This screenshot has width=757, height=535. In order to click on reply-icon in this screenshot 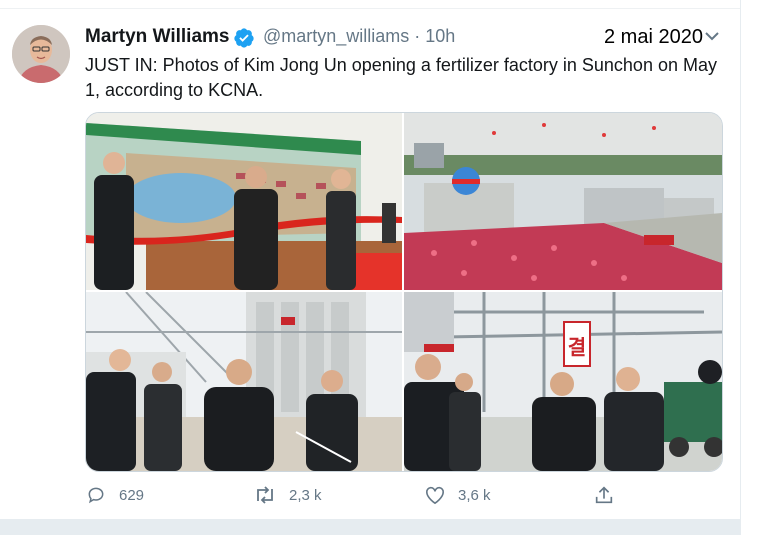, I will do `click(96, 495)`.